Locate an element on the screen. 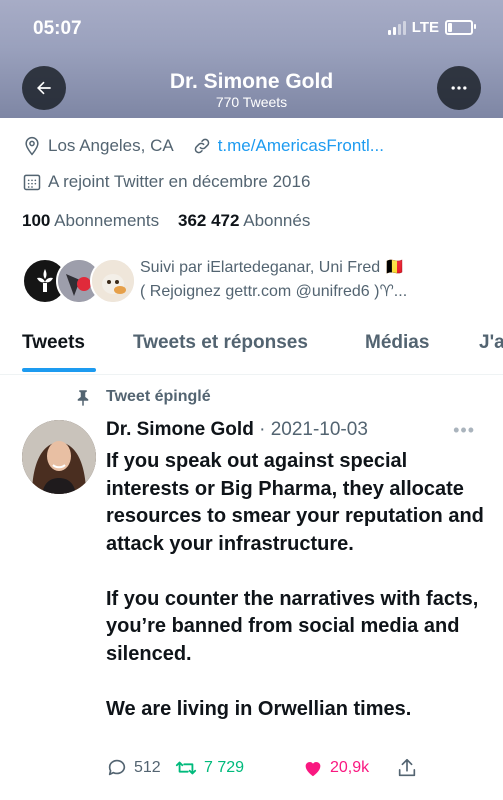 This screenshot has width=503, height=800. more-dots-icon is located at coordinates (459, 88).